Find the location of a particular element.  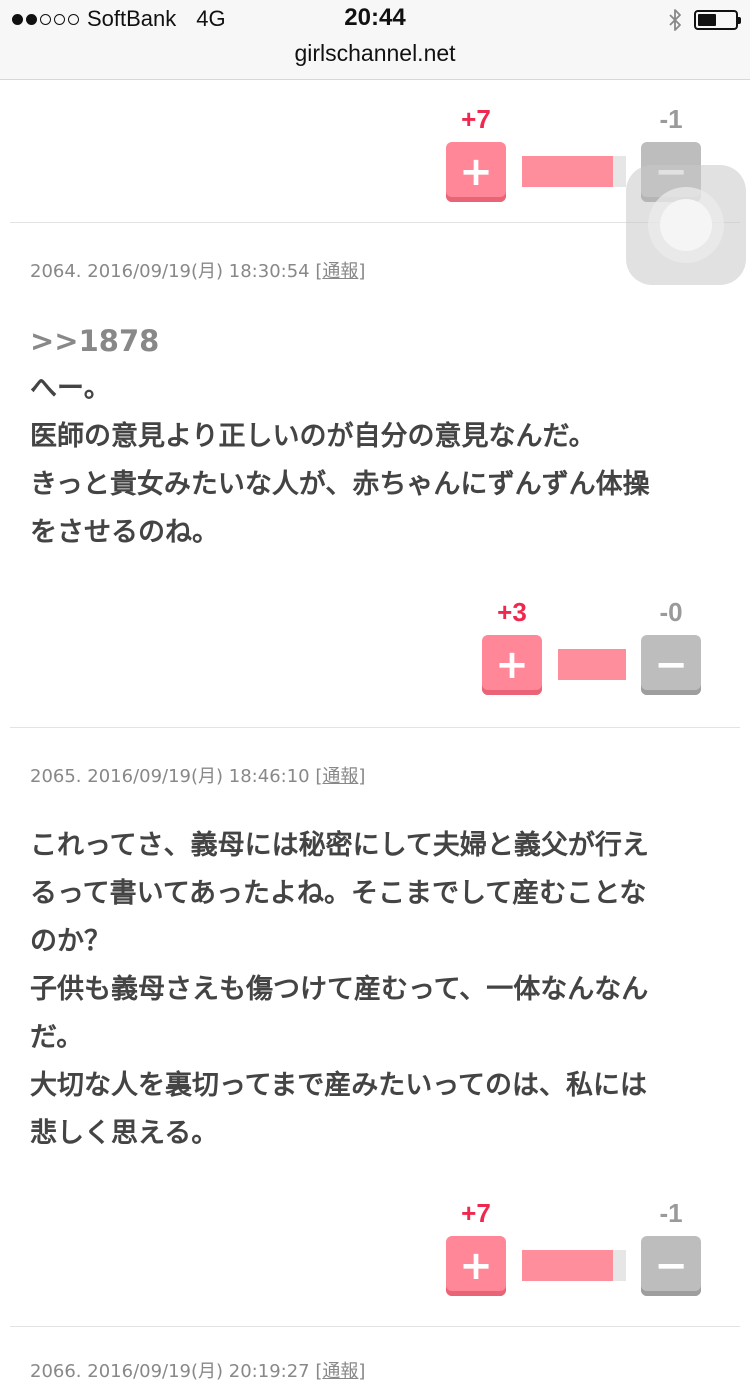

bluetooth-icon is located at coordinates (675, 20).